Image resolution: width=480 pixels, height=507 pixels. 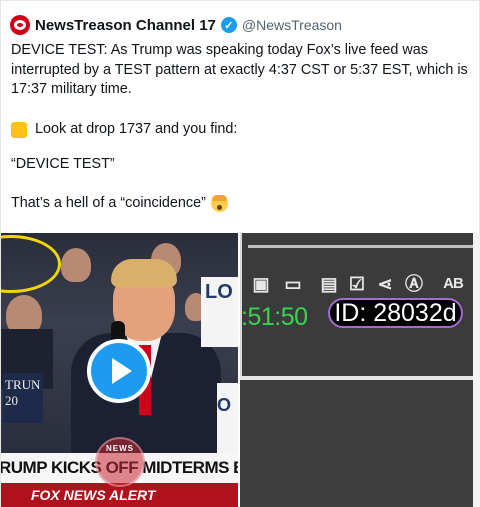 What do you see at coordinates (242, 130) in the screenshot?
I see `tweet-paragraph-2: Look at drop 1737 and you find:` at bounding box center [242, 130].